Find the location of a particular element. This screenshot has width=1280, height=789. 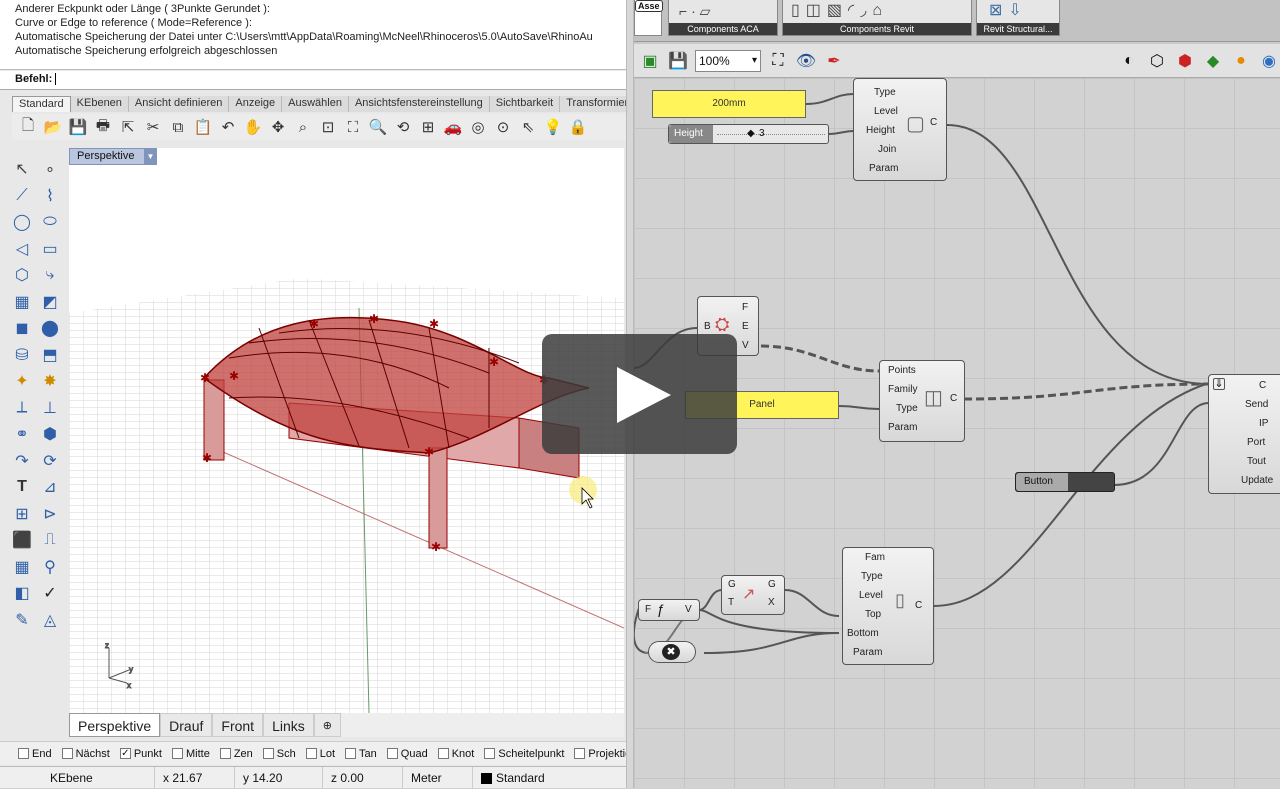

component-wall: Type Level Height Join Param ▢ C is located at coordinates (900, 129).